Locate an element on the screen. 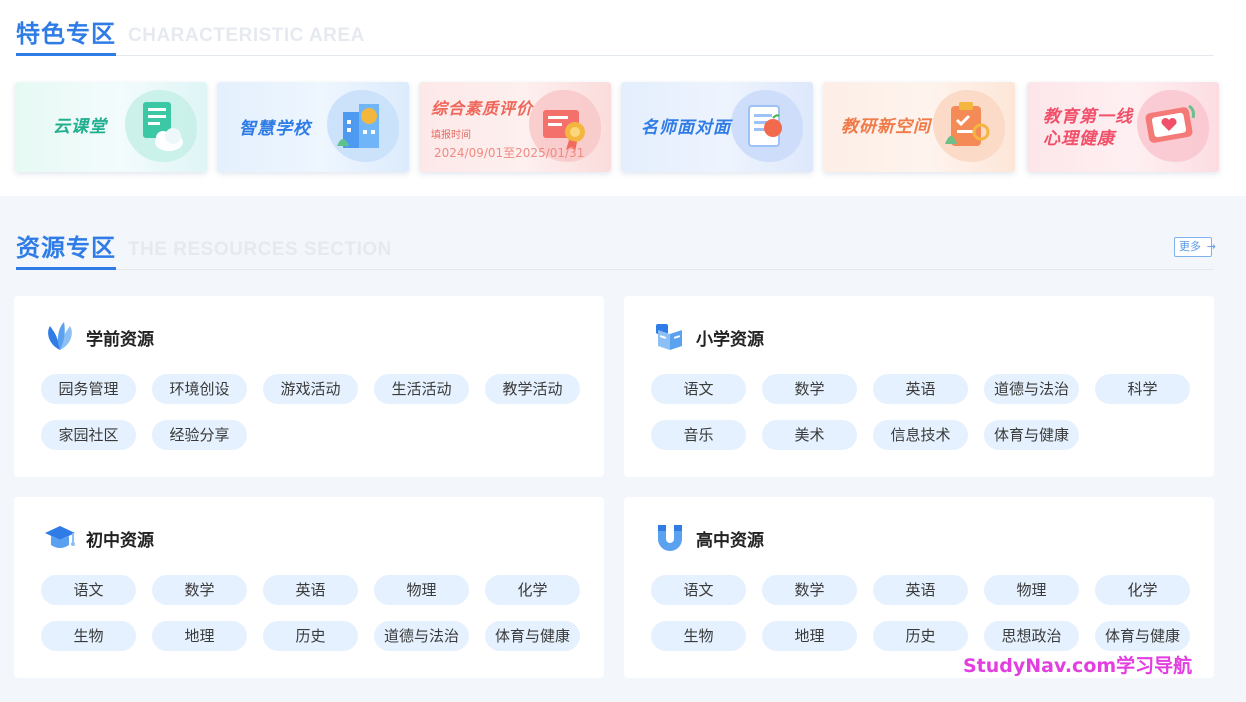 This screenshot has height=702, width=1246. building-icon is located at coordinates (358, 126).